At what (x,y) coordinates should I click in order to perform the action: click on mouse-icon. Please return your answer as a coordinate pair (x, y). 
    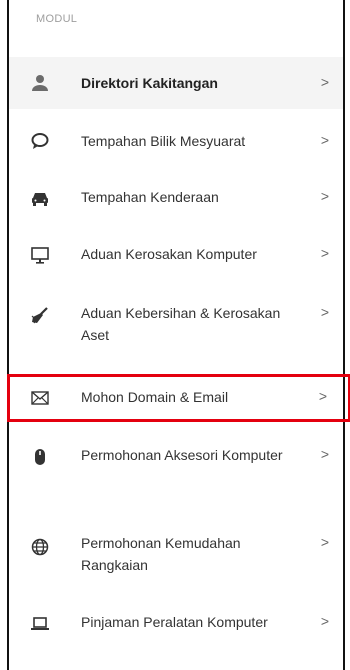
    Looking at the image, I should click on (40, 457).